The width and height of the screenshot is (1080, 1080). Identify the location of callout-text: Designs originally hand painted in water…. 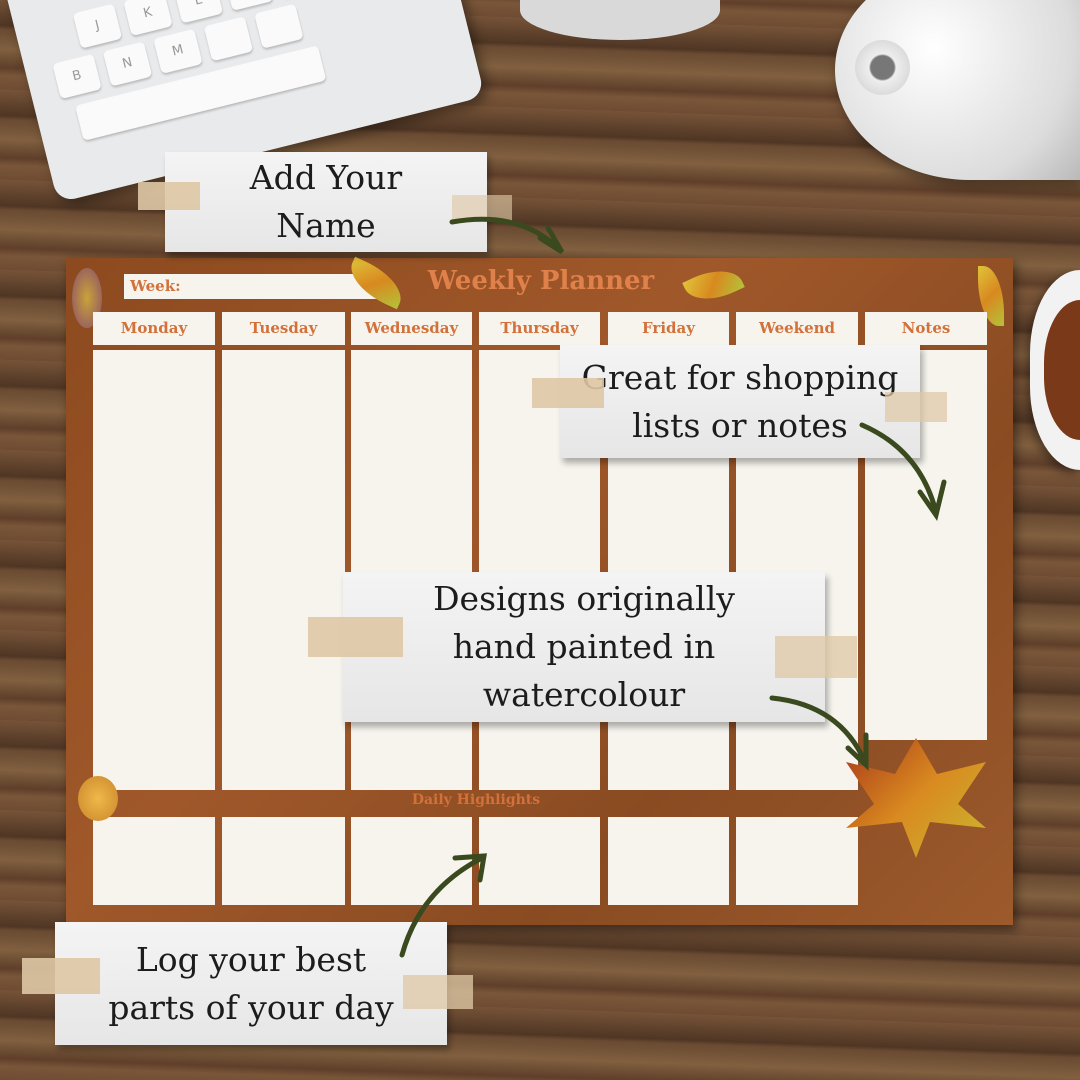
(584, 646).